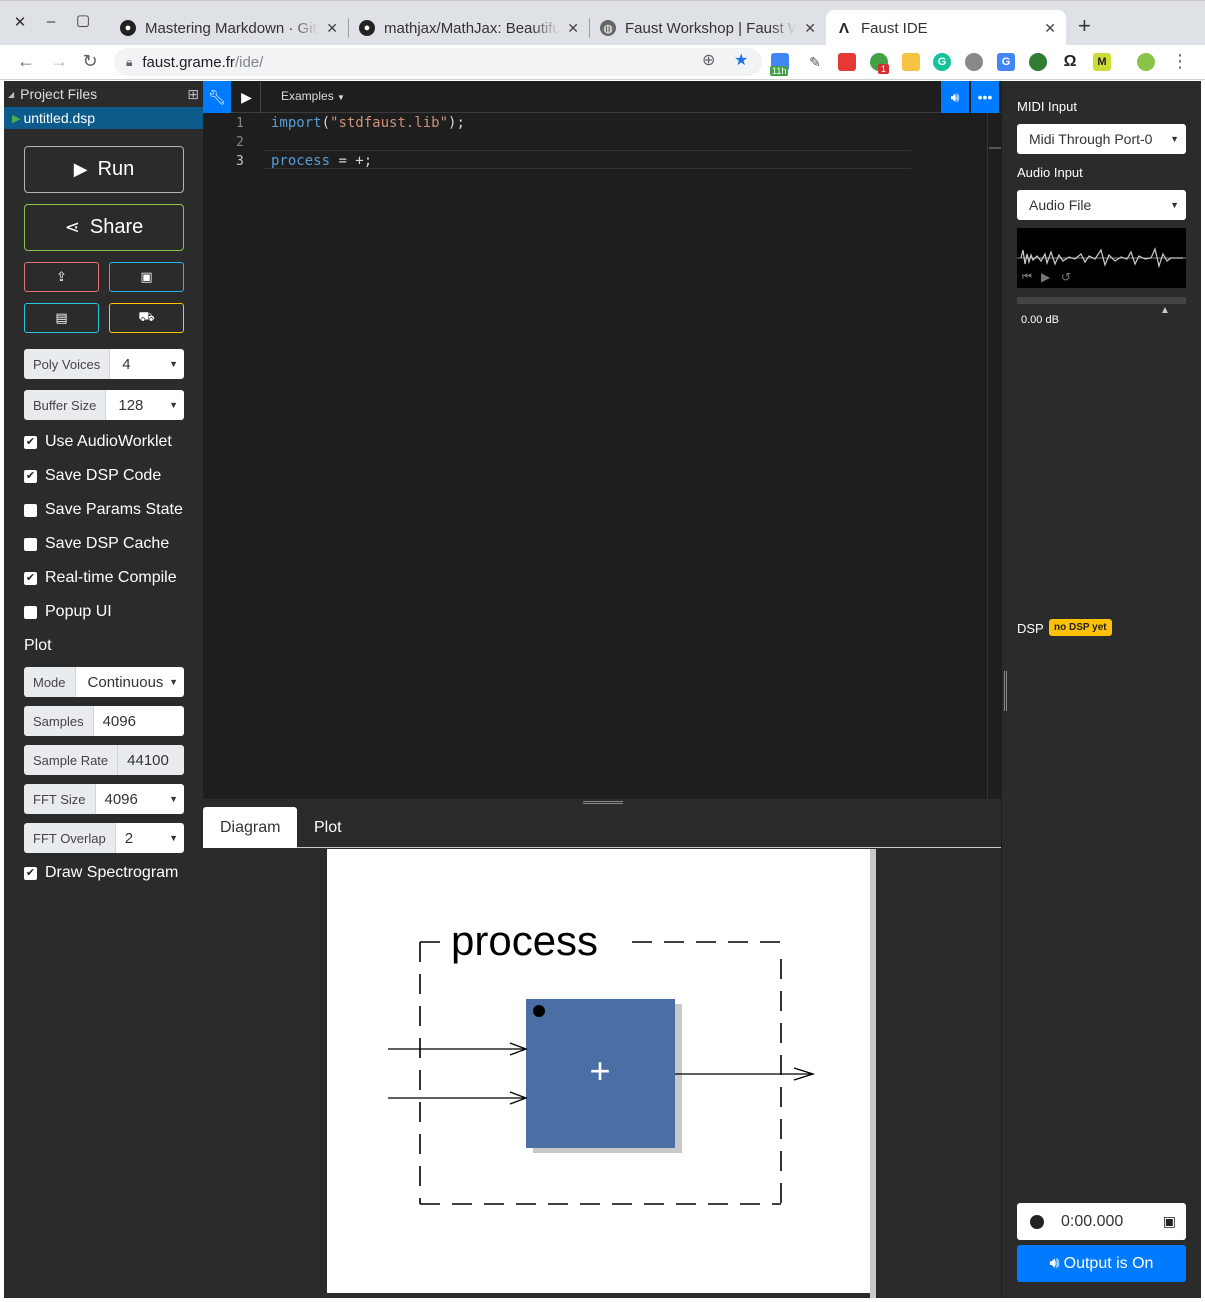  What do you see at coordinates (994, 456) in the screenshot?
I see `editor-scrollbar` at bounding box center [994, 456].